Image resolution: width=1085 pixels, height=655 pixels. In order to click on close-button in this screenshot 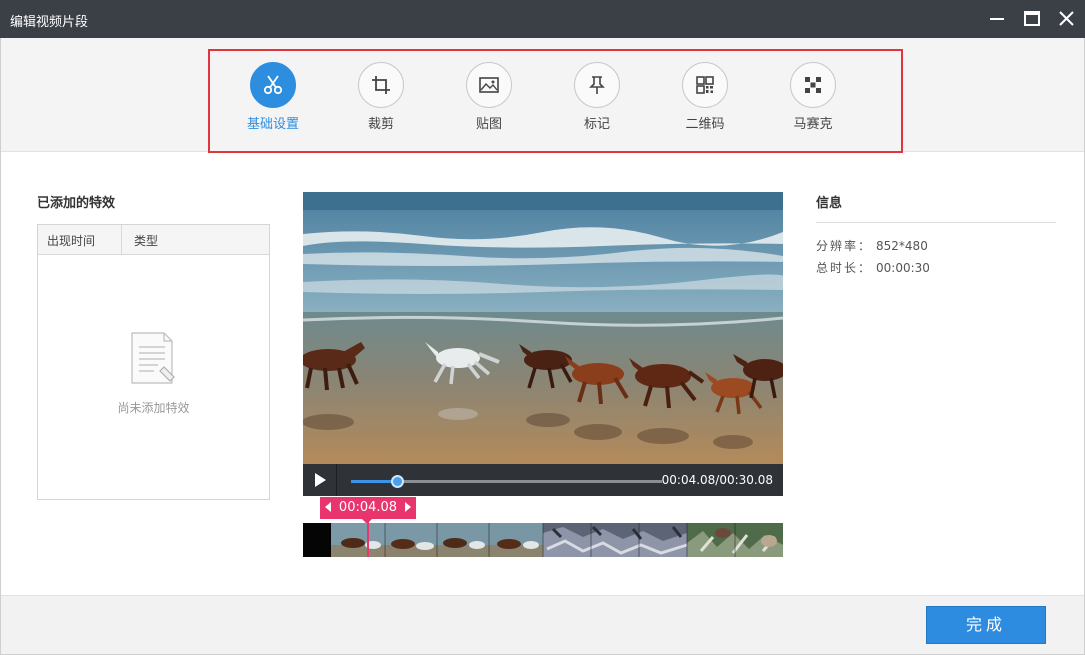, I will do `click(1066, 19)`.